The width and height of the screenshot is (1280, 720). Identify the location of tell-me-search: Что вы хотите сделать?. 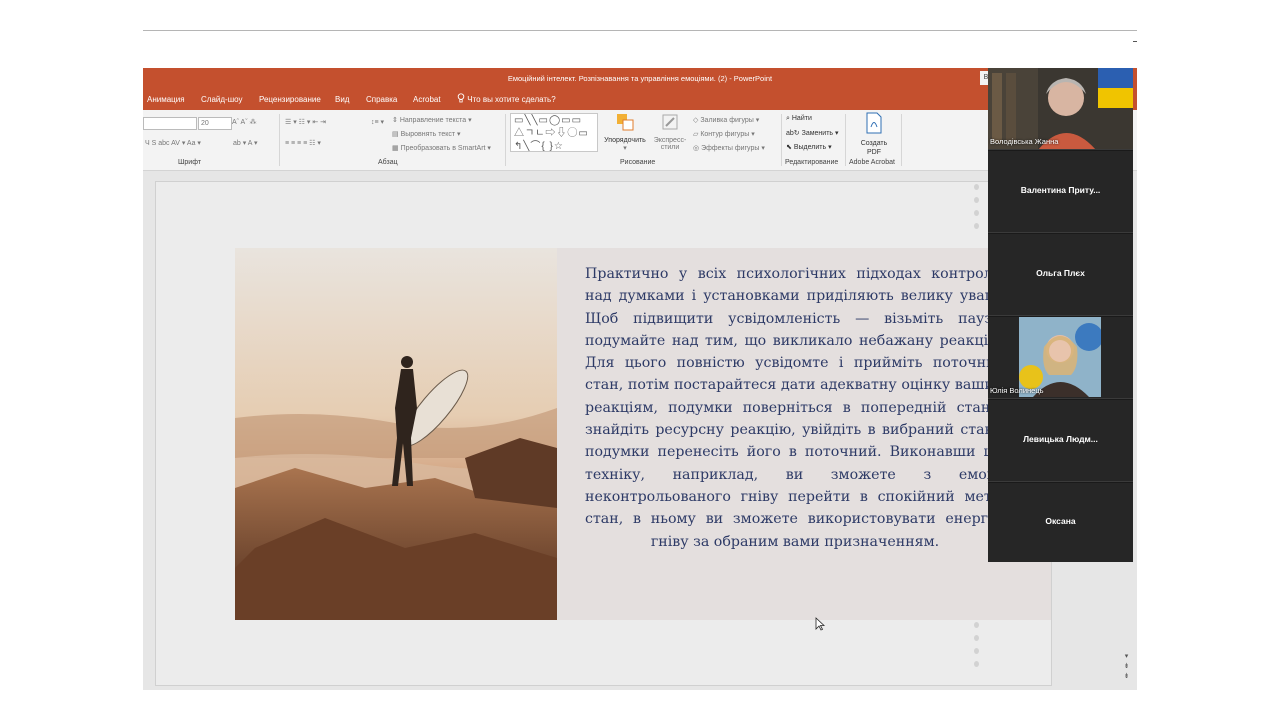
(506, 99).